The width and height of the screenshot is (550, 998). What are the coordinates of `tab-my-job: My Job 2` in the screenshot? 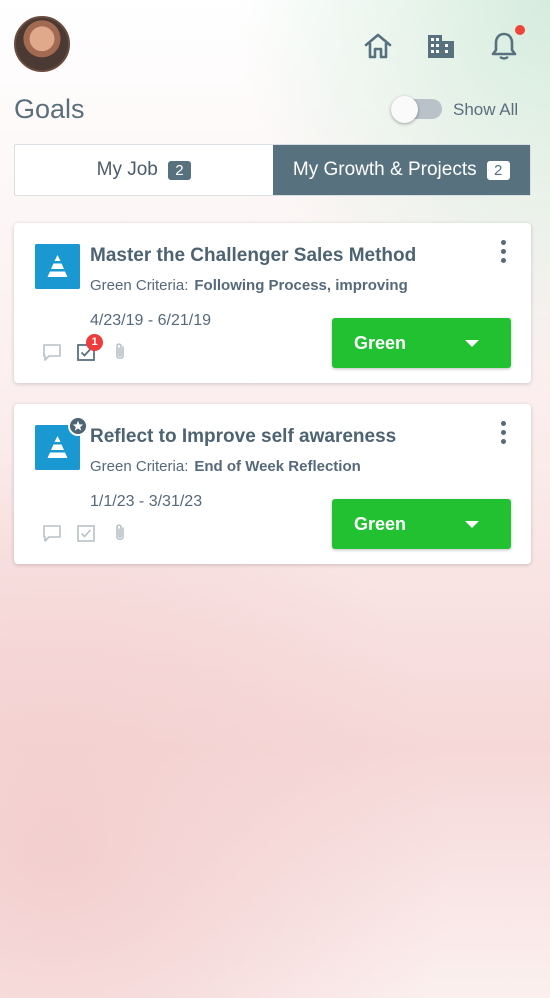 It's located at (144, 170).